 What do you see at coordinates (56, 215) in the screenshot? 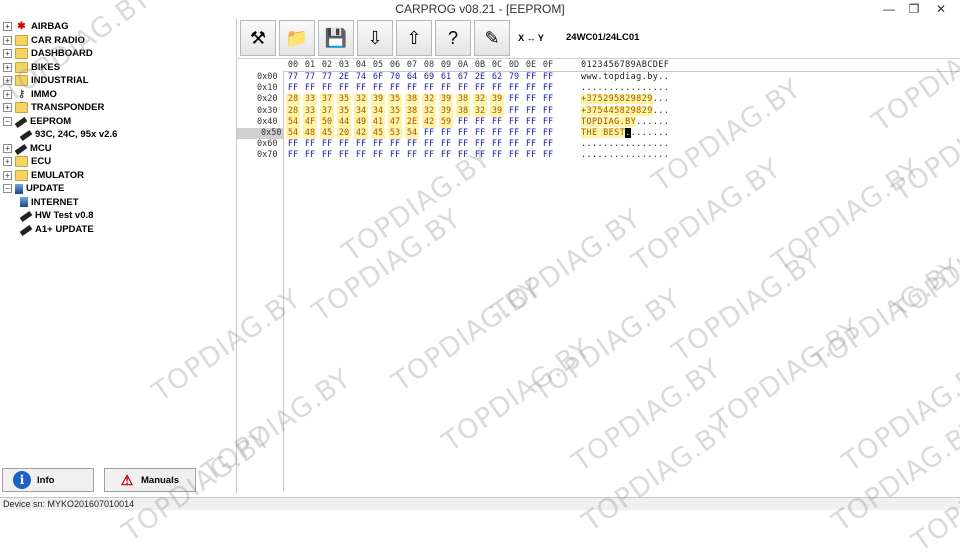
I see `tree-item-hw-test-v0-8: HW Test v0.8` at bounding box center [56, 215].